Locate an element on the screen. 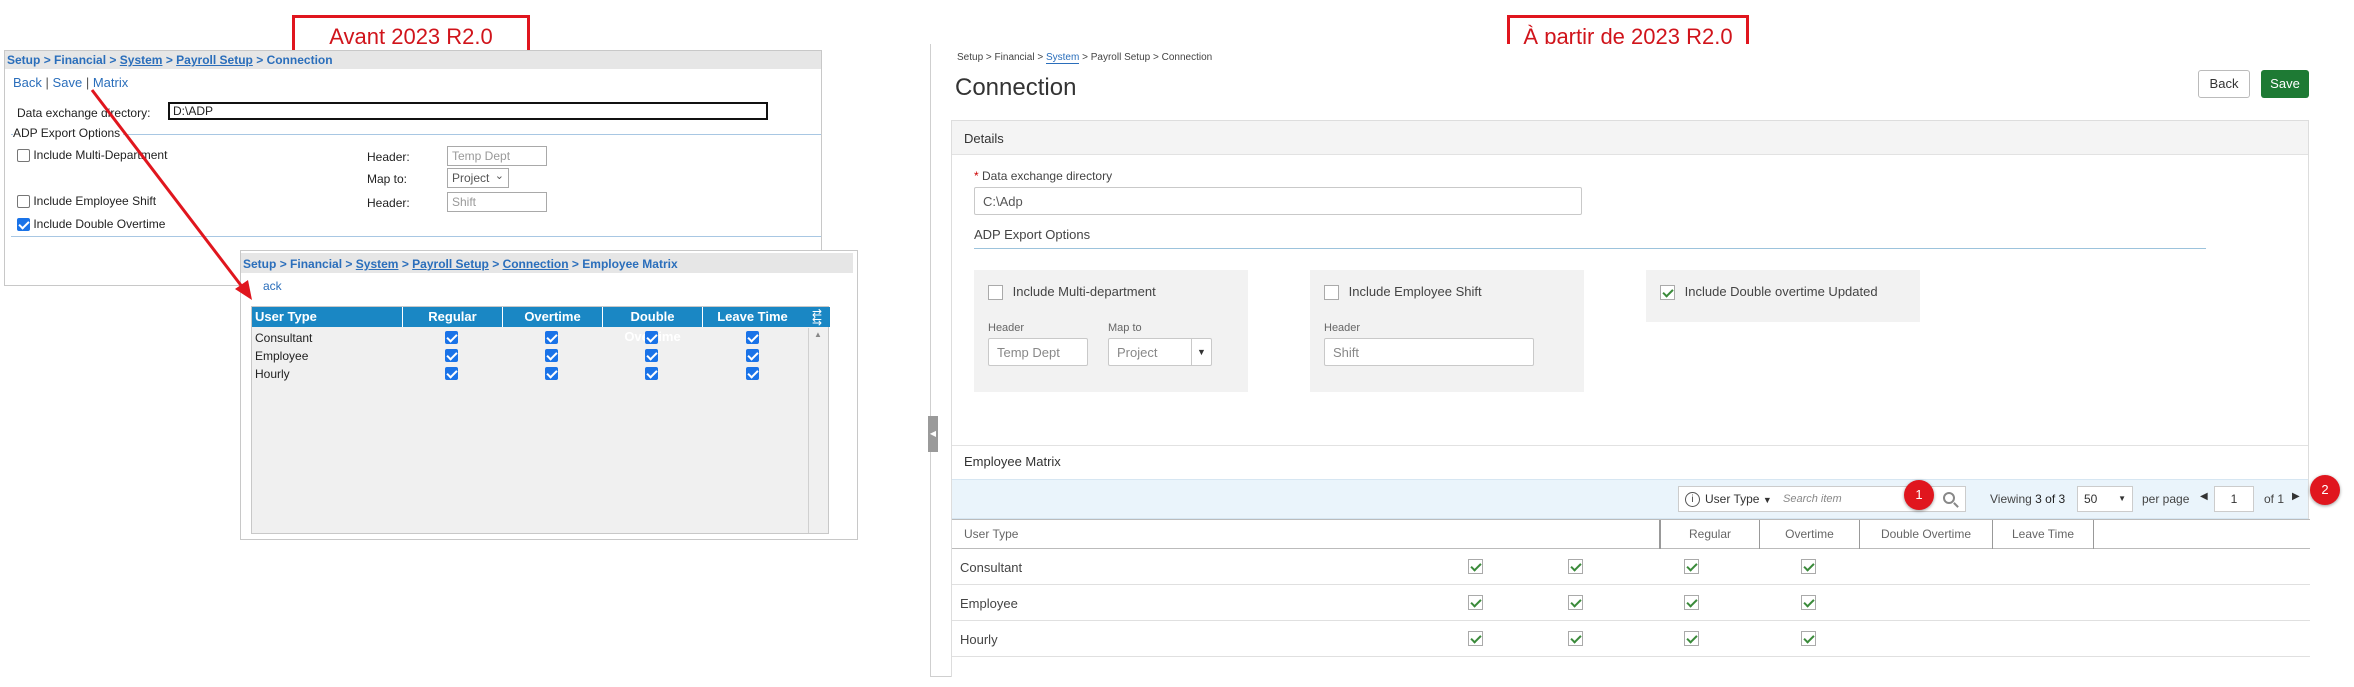 This screenshot has width=2354, height=687. new-check-hourly-overtime is located at coordinates (1575, 638).